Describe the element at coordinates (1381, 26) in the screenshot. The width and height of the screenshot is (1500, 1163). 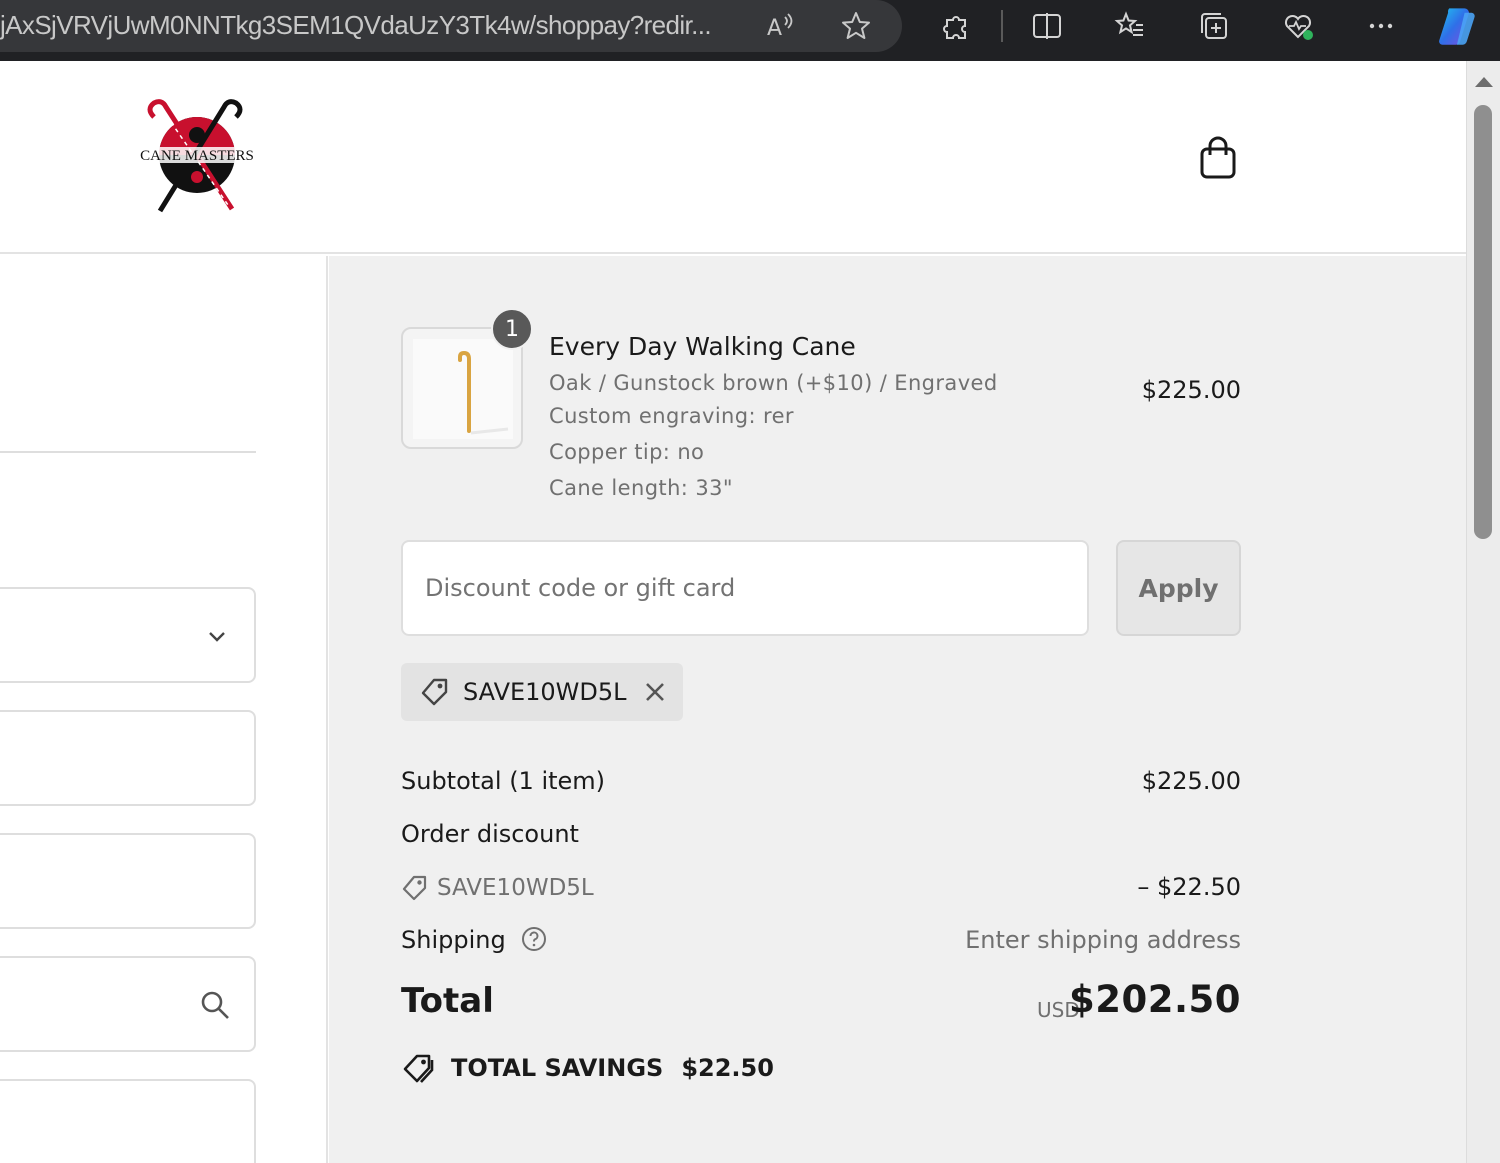
I see `more-icon` at that location.